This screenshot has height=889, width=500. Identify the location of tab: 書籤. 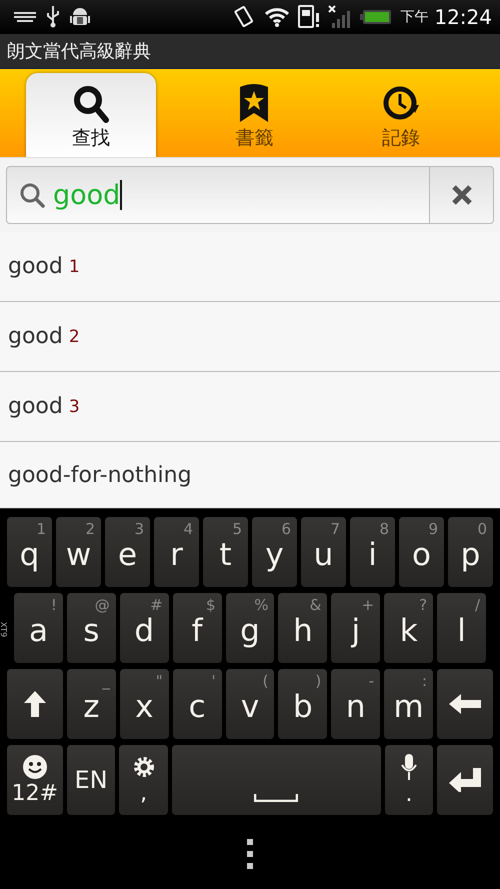
(254, 115).